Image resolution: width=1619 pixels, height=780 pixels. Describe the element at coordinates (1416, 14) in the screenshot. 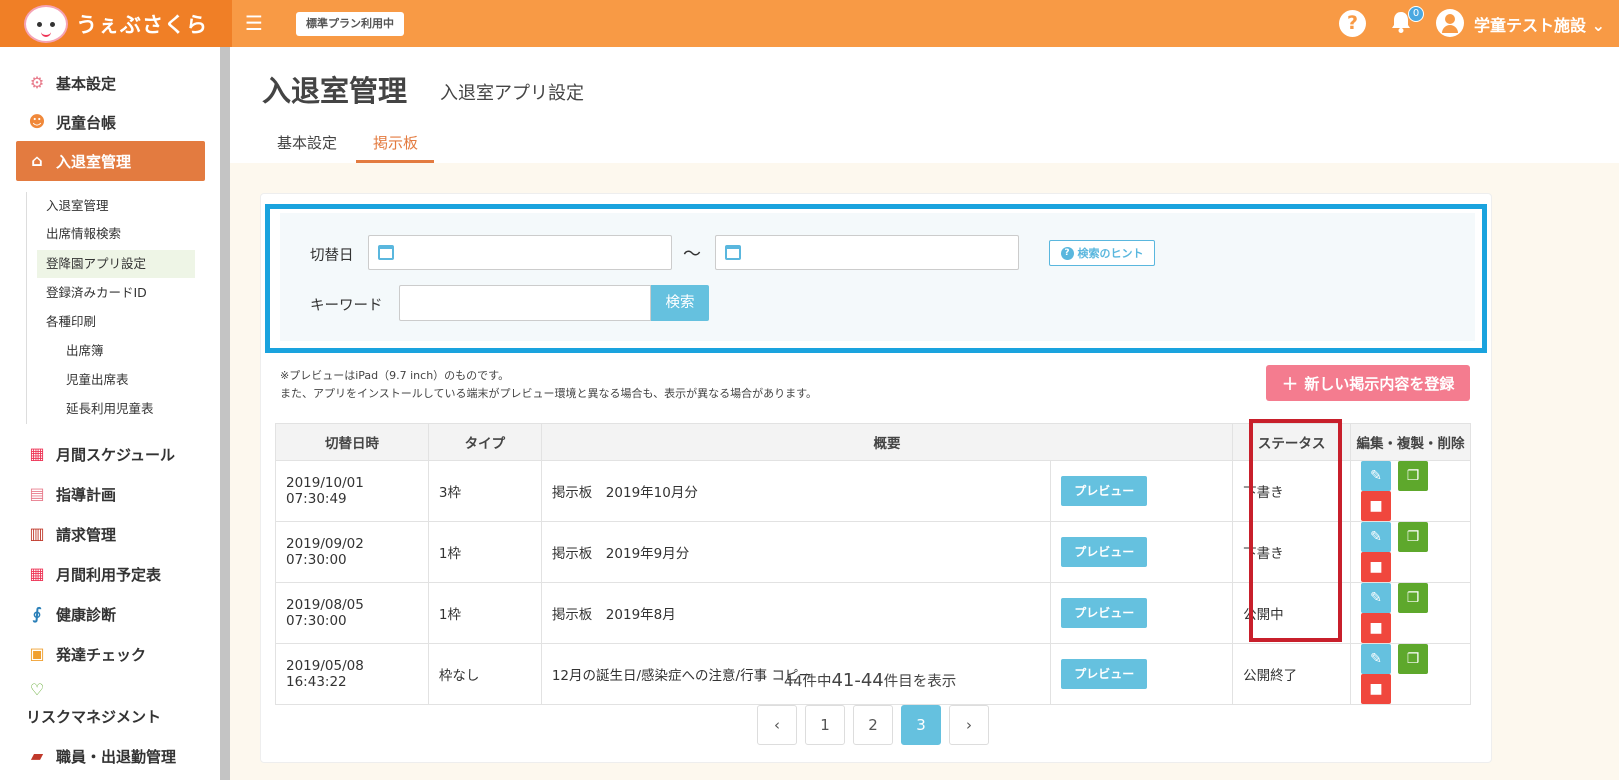

I see `notification-badge: 0` at that location.